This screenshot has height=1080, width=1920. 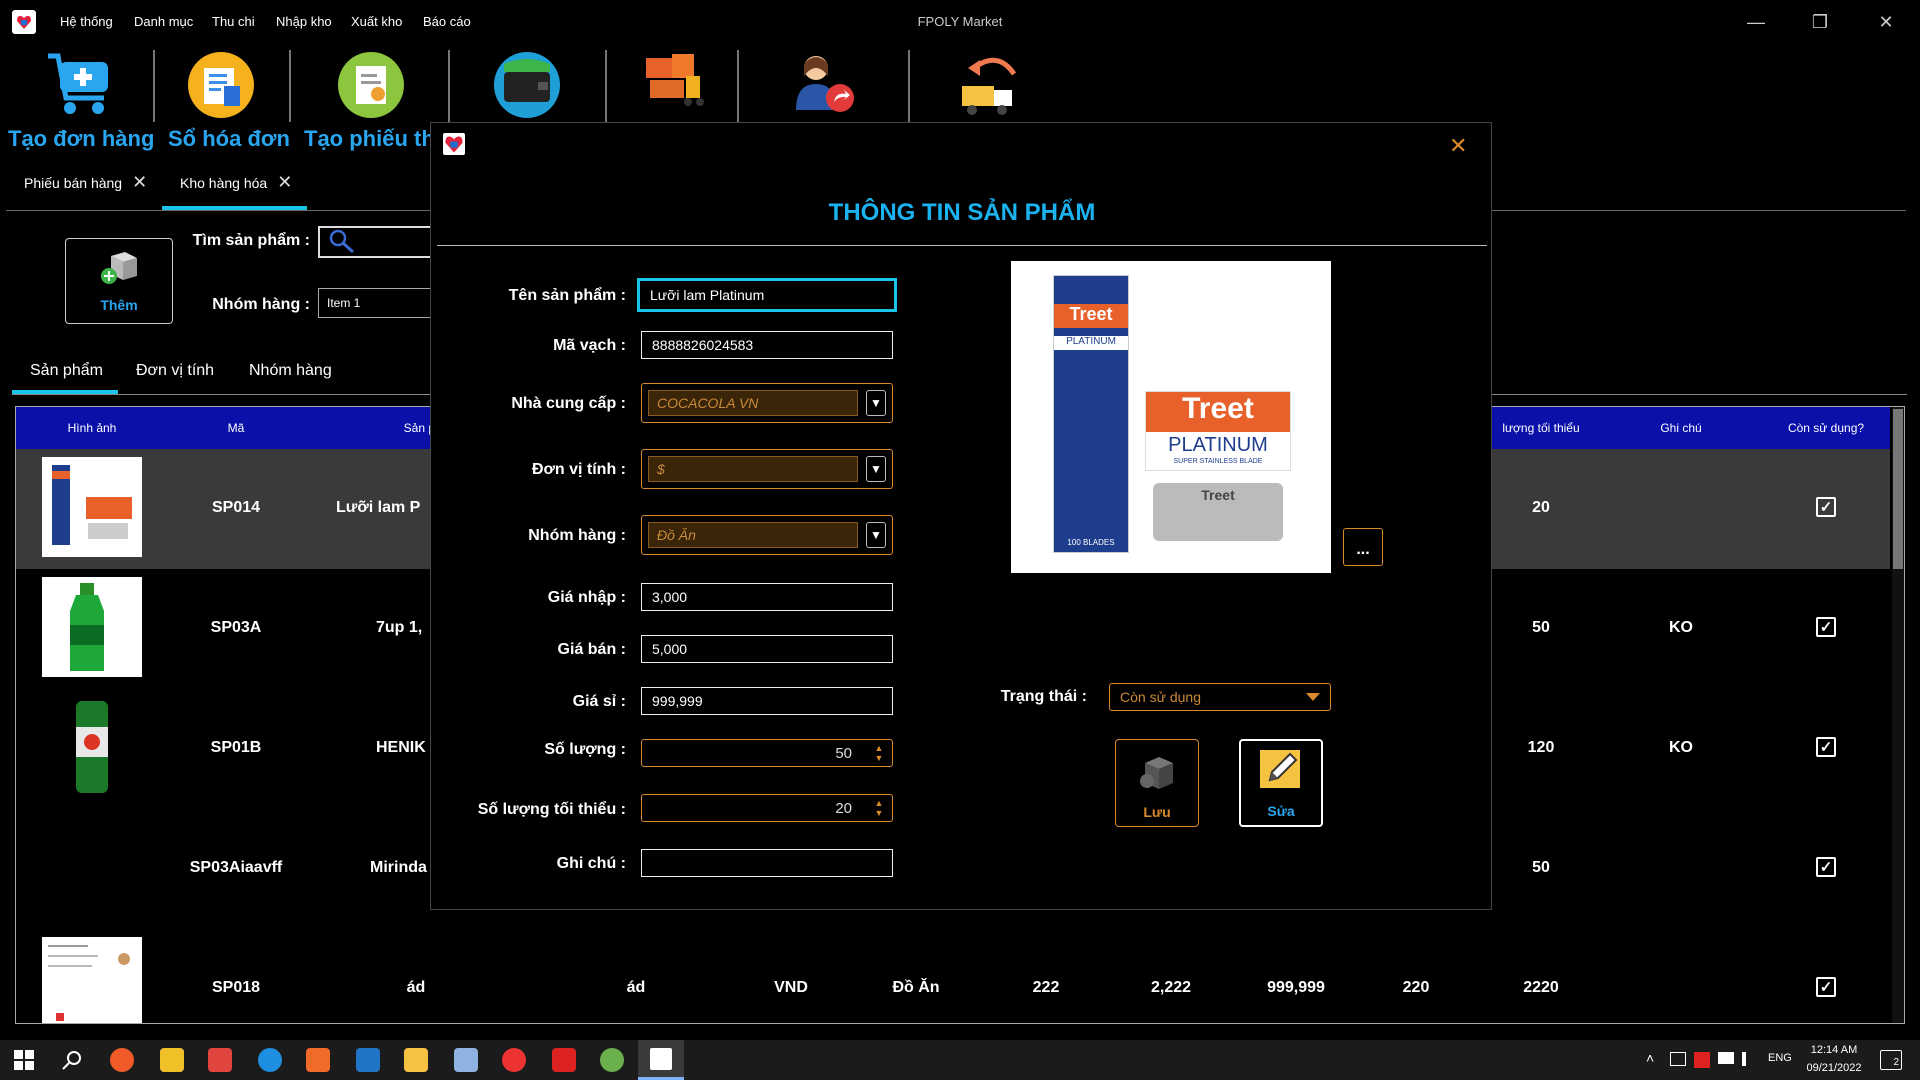 What do you see at coordinates (383, 303) in the screenshot?
I see `group-select: Item 1` at bounding box center [383, 303].